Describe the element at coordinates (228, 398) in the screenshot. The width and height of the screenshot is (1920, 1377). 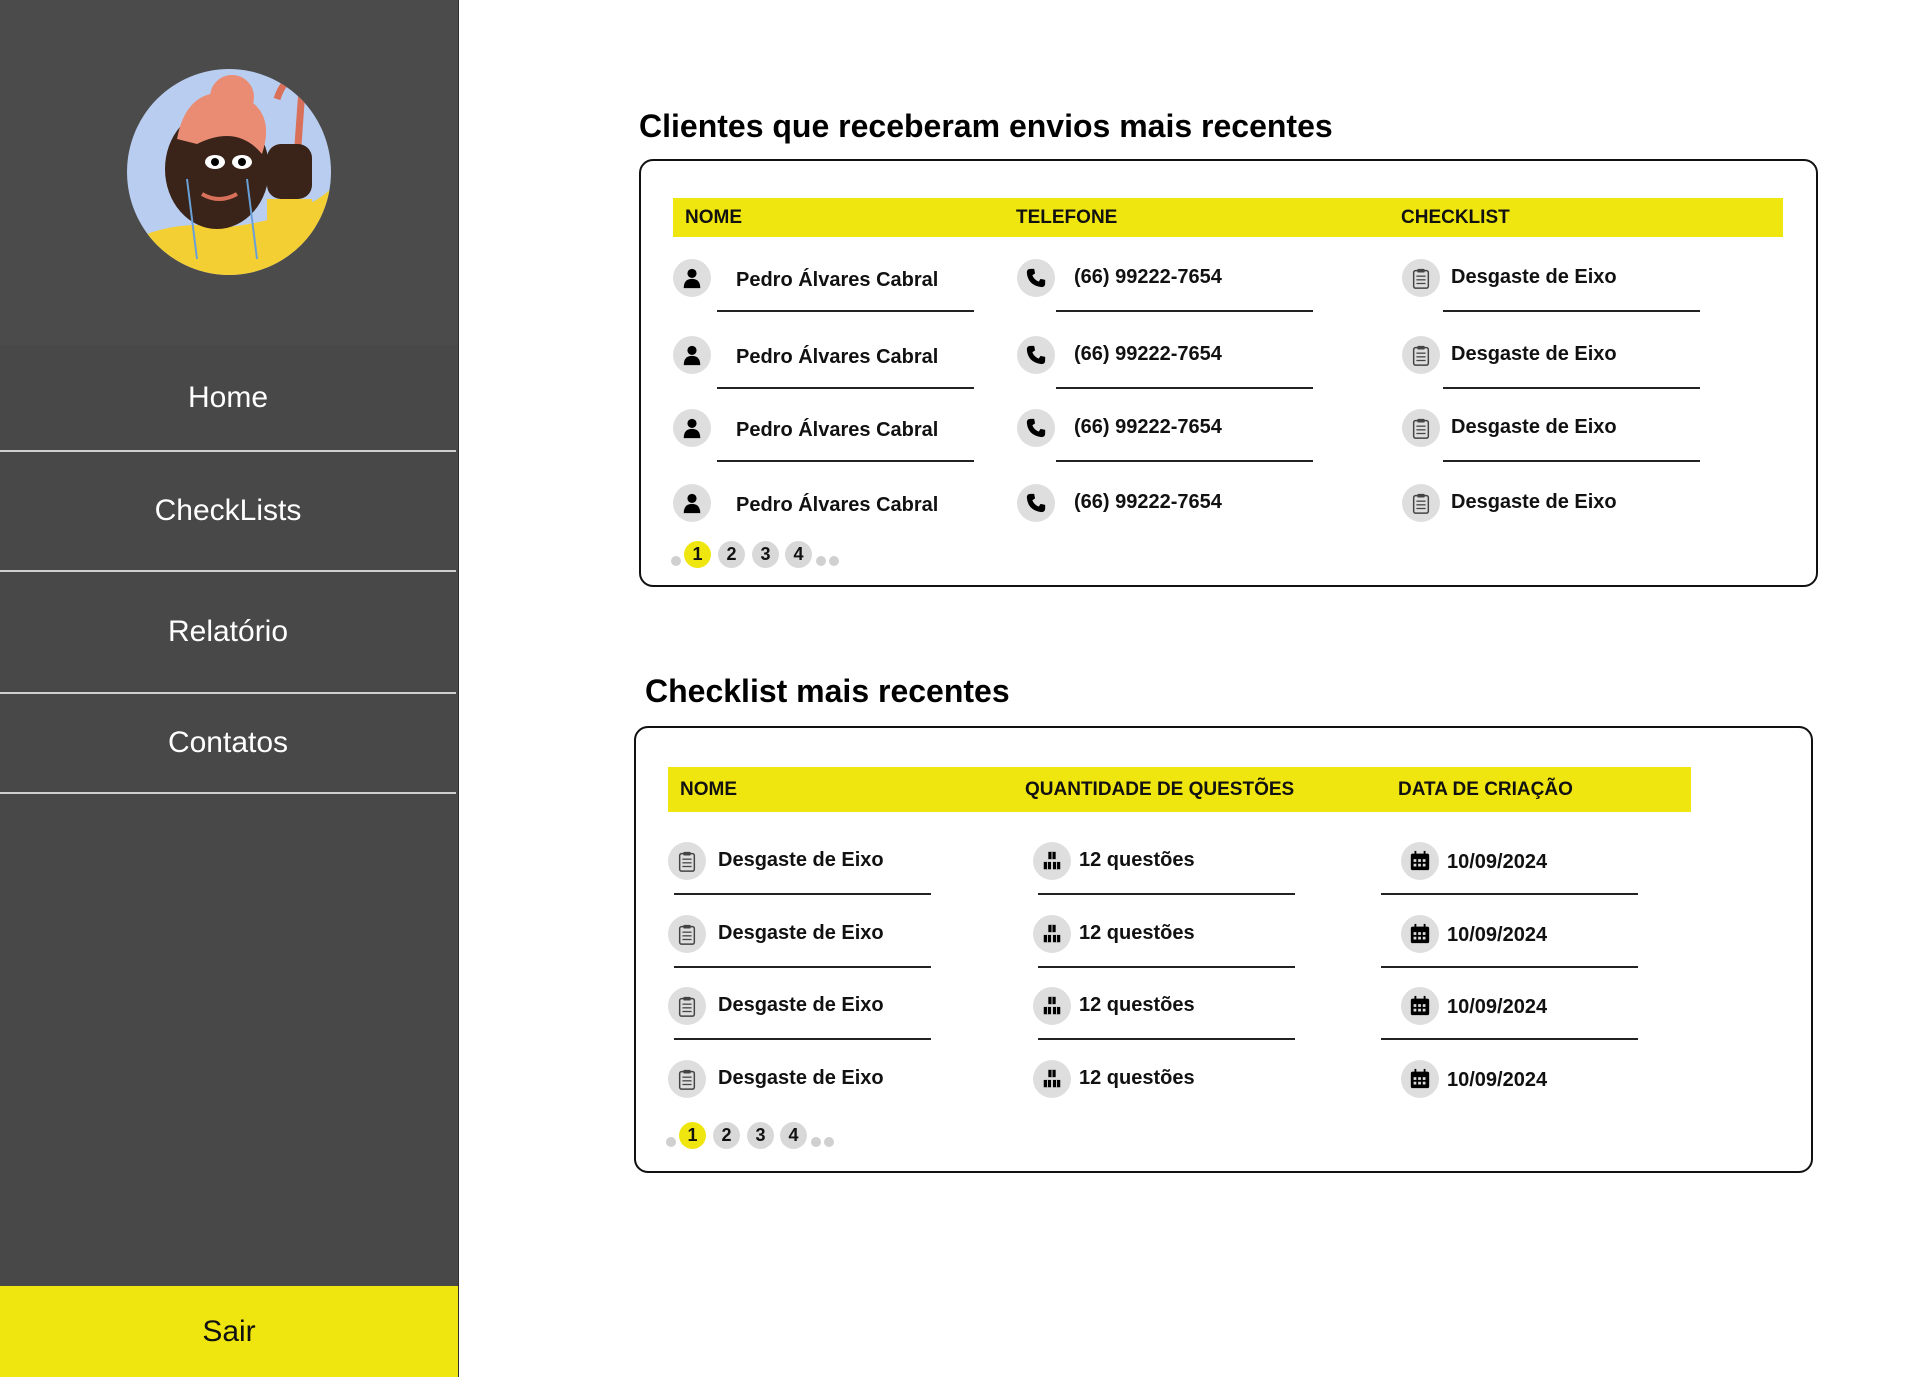
I see `nav-home: Home` at that location.